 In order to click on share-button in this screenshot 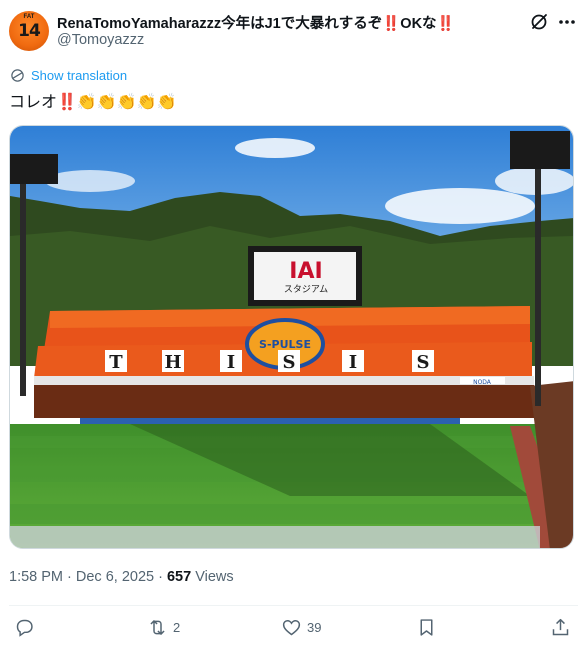, I will do `click(563, 627)`.